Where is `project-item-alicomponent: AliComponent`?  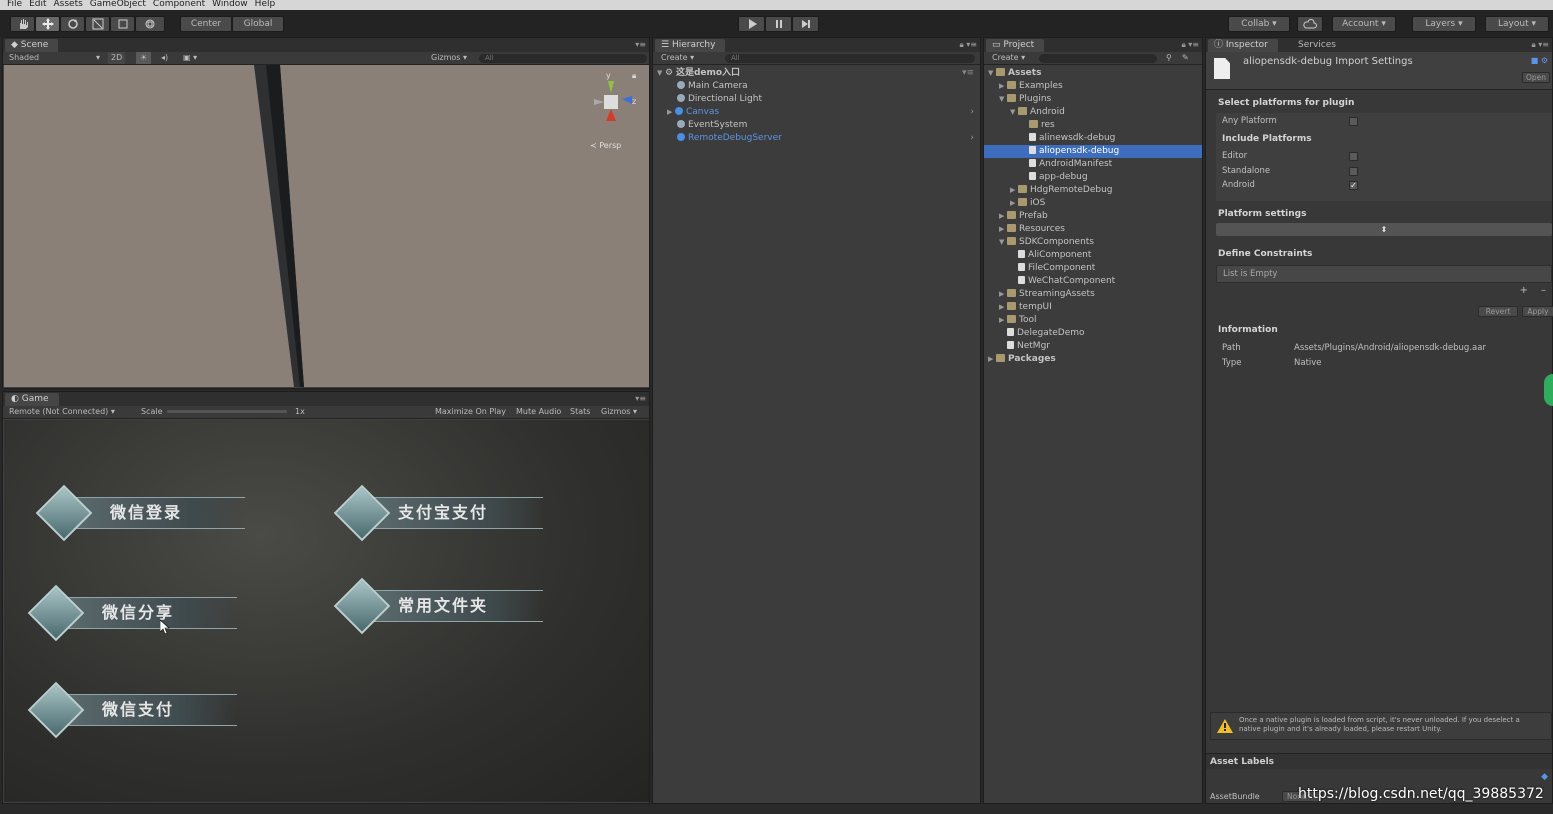 project-item-alicomponent: AliComponent is located at coordinates (1093, 255).